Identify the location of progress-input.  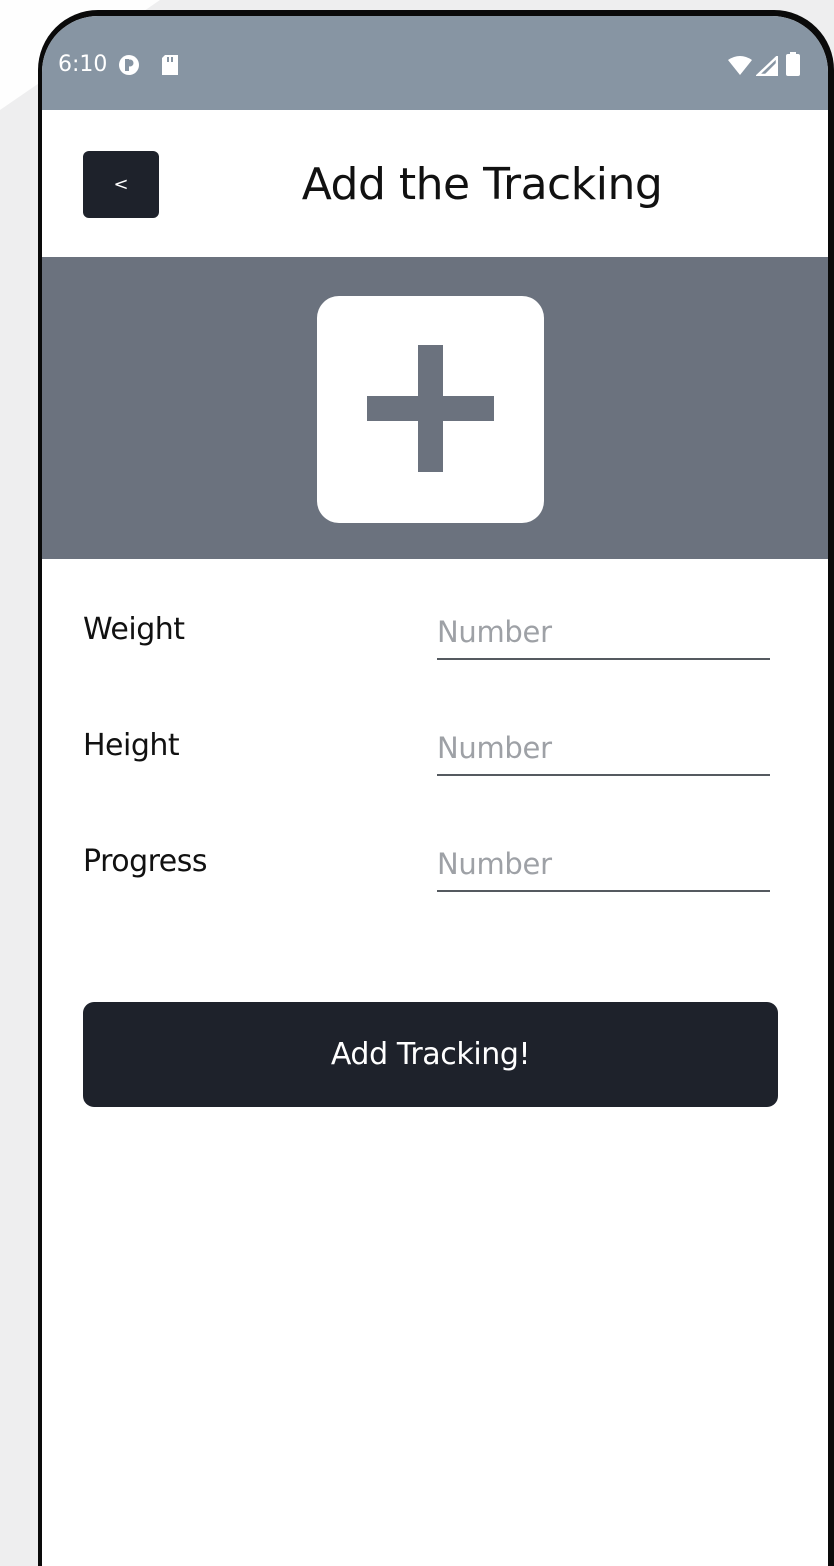
(603, 865).